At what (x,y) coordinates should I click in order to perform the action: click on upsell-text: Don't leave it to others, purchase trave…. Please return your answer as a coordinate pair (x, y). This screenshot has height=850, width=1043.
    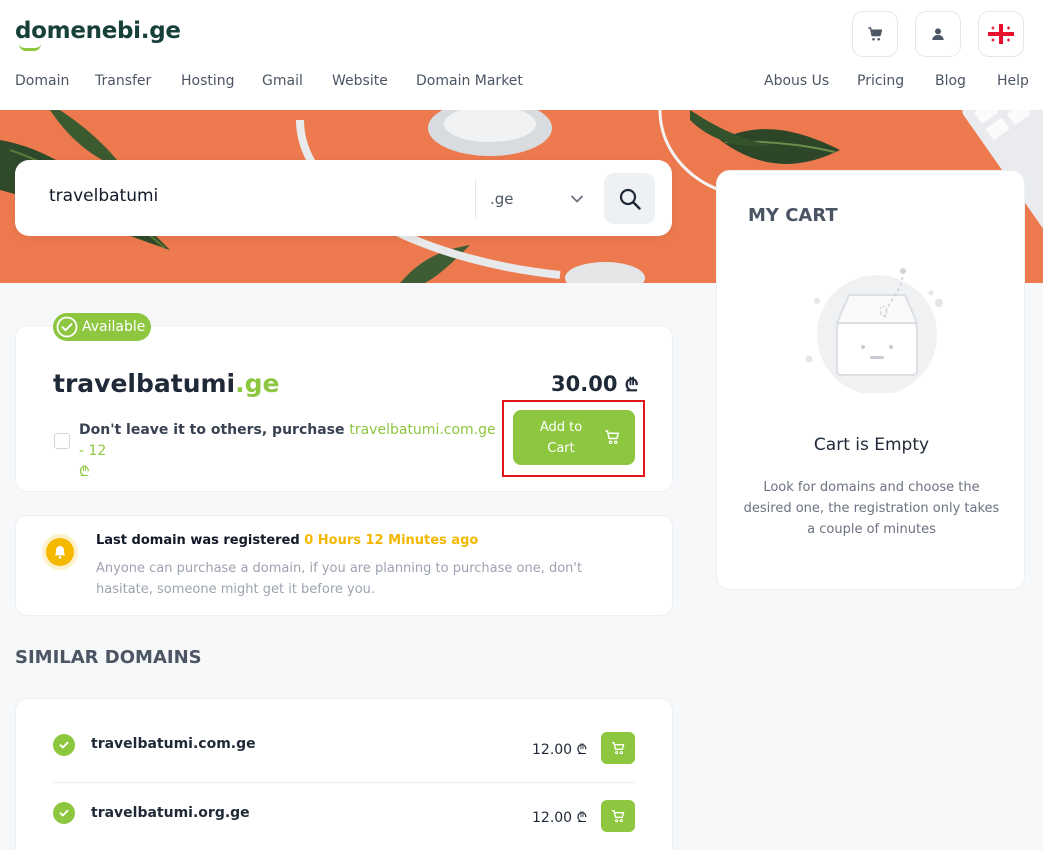
    Looking at the image, I should click on (291, 451).